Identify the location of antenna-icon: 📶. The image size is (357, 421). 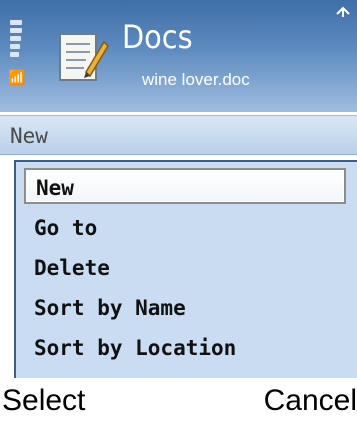
(17, 78).